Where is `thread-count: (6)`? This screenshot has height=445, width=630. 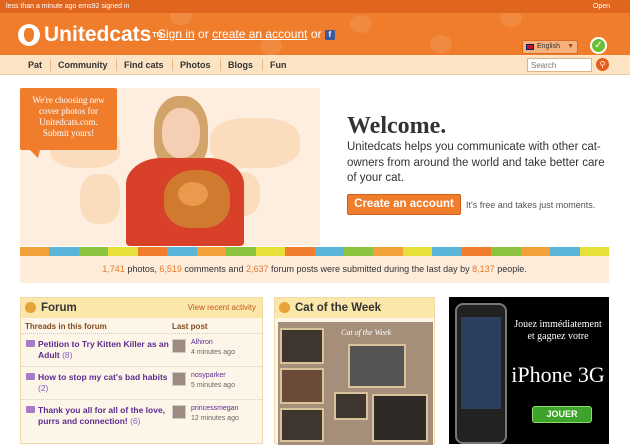
thread-count: (6) is located at coordinates (135, 420).